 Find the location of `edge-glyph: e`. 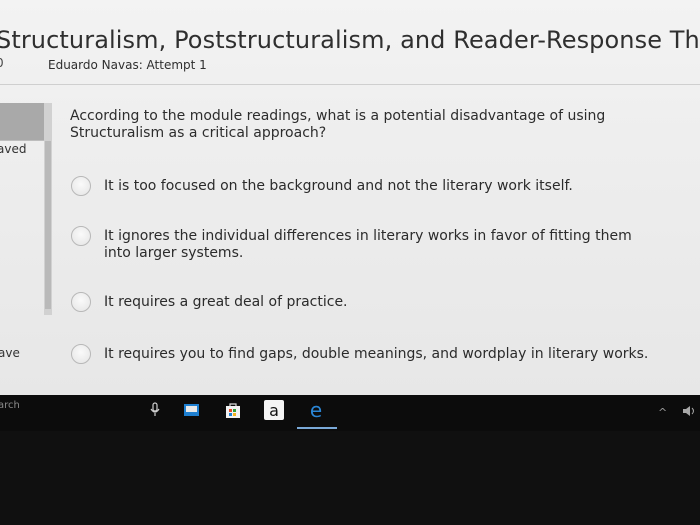

edge-glyph: e is located at coordinates (316, 410).